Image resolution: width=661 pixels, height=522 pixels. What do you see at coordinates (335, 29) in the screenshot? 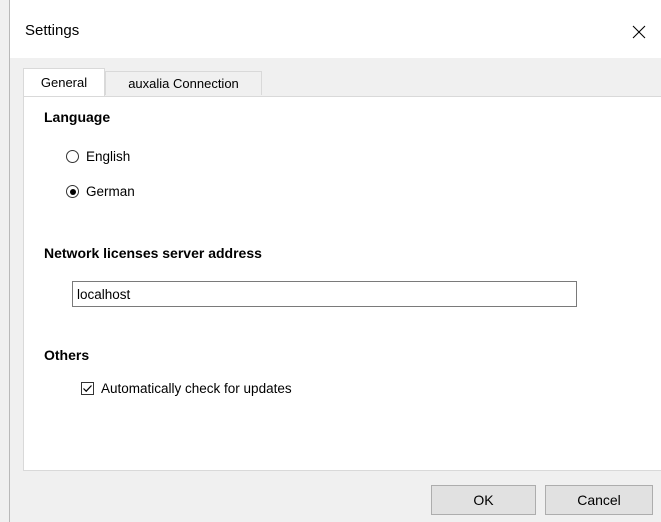
I see `title-bar: Settings` at bounding box center [335, 29].